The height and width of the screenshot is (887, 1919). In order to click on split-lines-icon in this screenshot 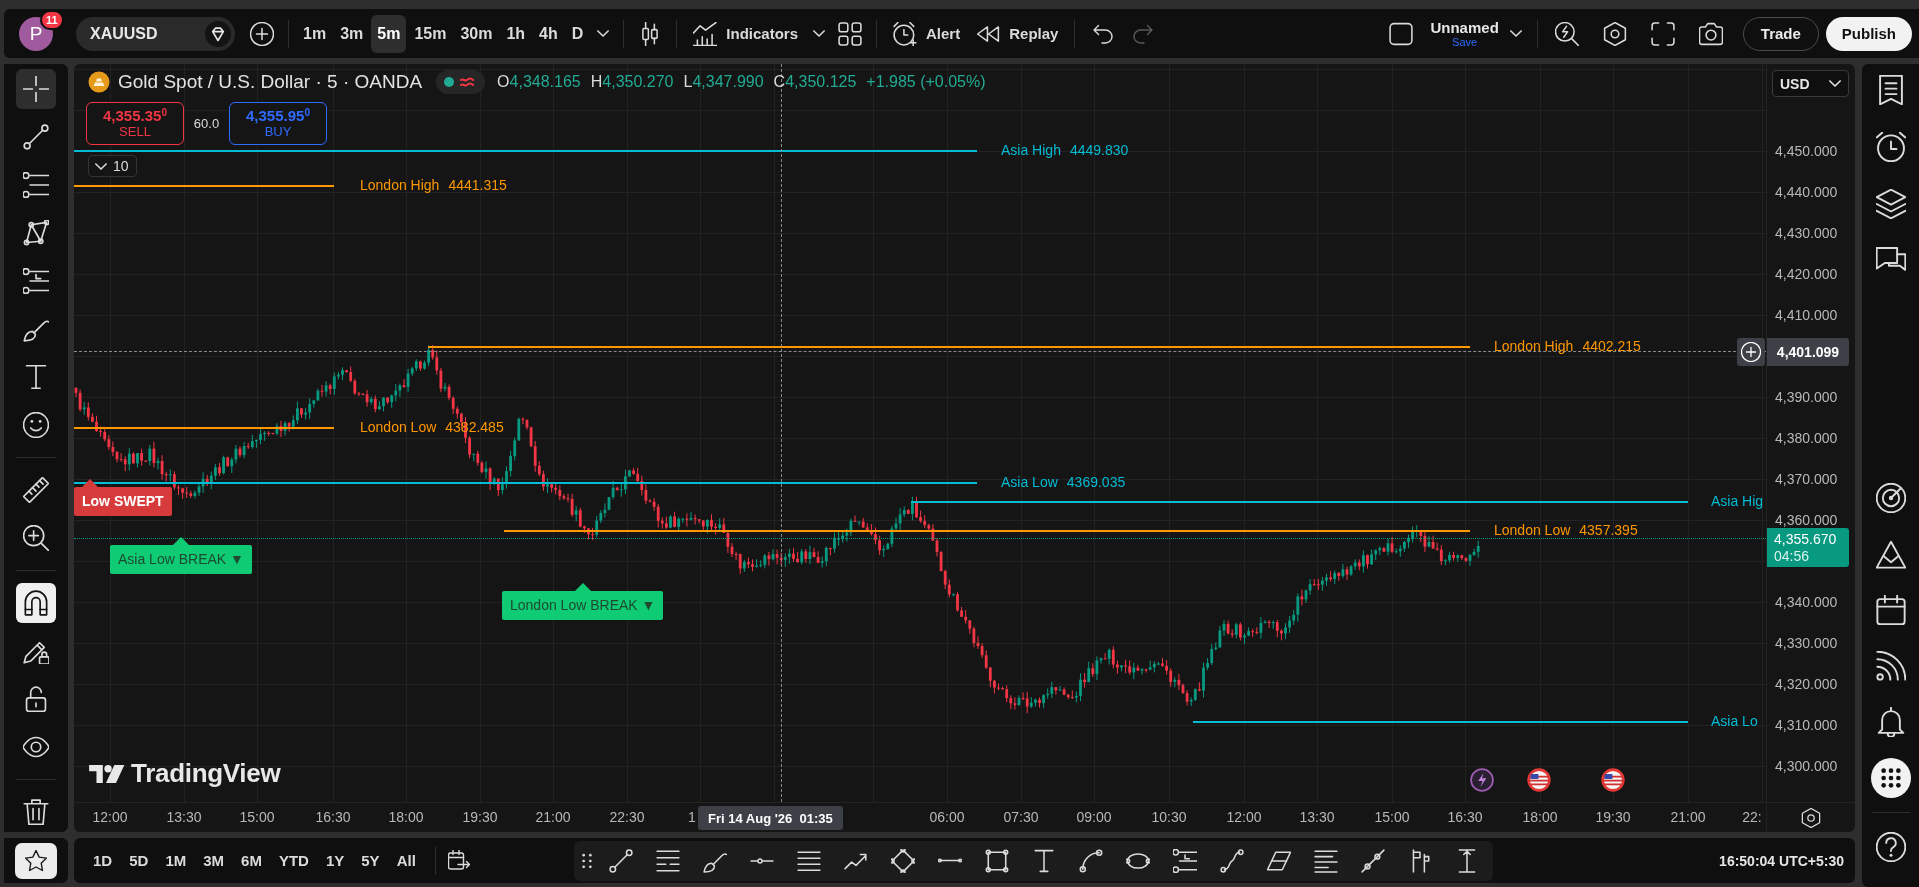, I will do `click(667, 860)`.